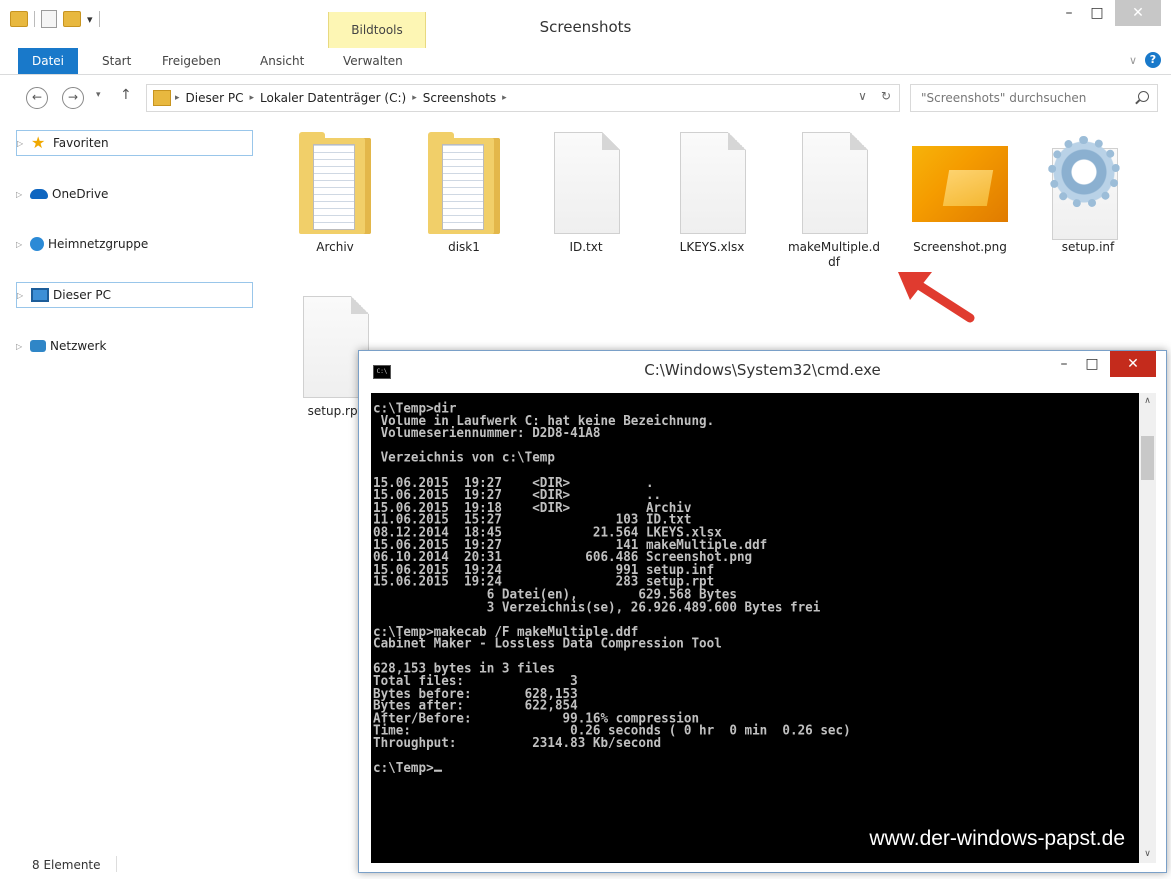 The width and height of the screenshot is (1171, 879). Describe the element at coordinates (333, 98) in the screenshot. I see `breadcrumb-lokaler-datentraeger: Lokaler Datenträger (C:)` at that location.